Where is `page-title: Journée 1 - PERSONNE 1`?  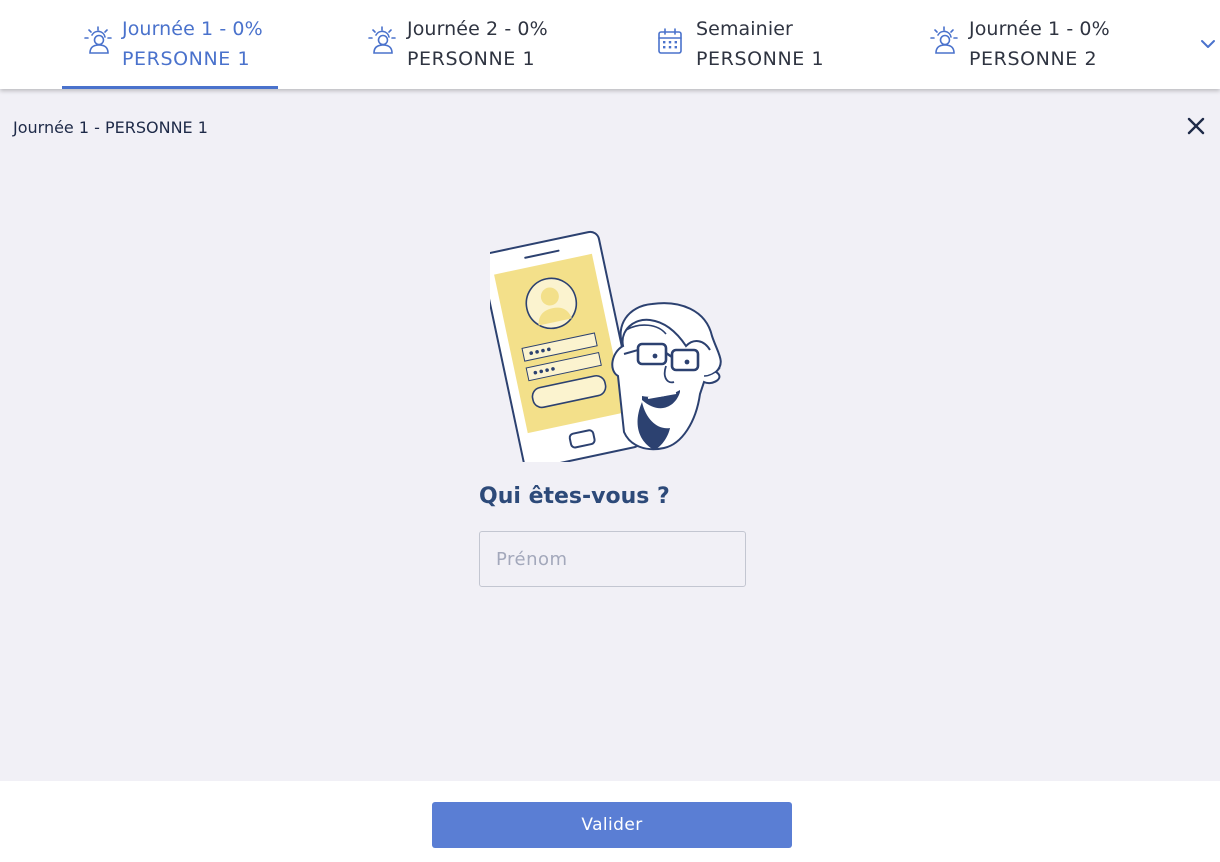
page-title: Journée 1 - PERSONNE 1 is located at coordinates (110, 127).